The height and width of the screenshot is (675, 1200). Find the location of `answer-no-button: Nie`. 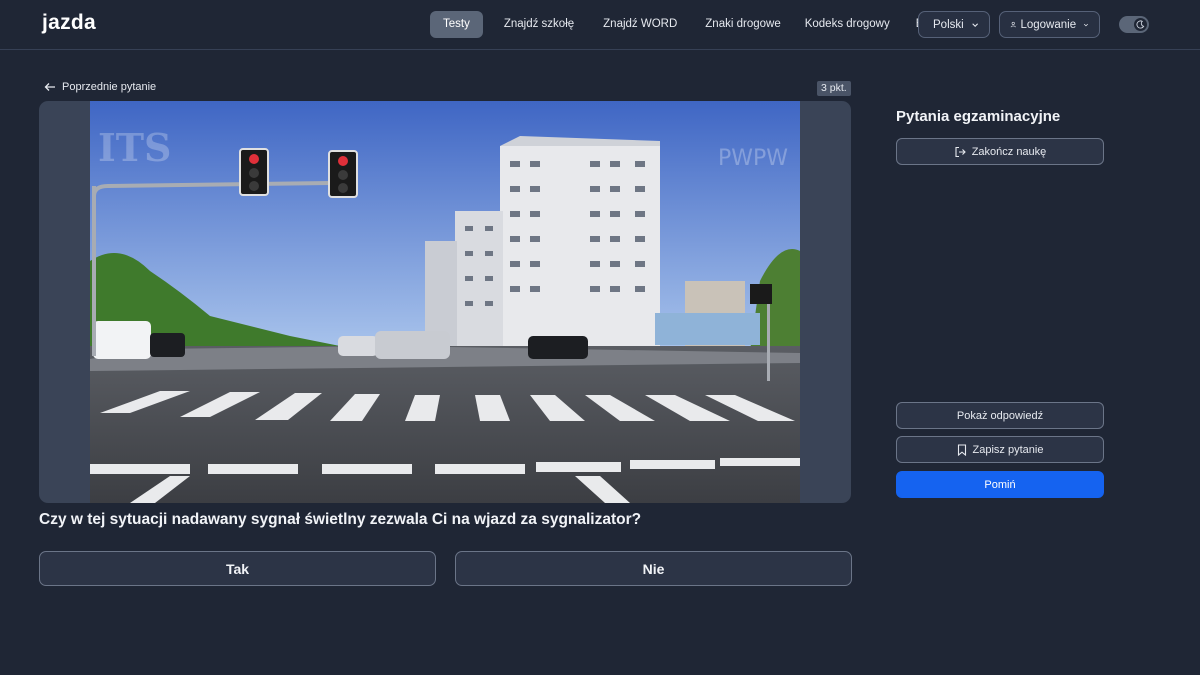

answer-no-button: Nie is located at coordinates (653, 568).